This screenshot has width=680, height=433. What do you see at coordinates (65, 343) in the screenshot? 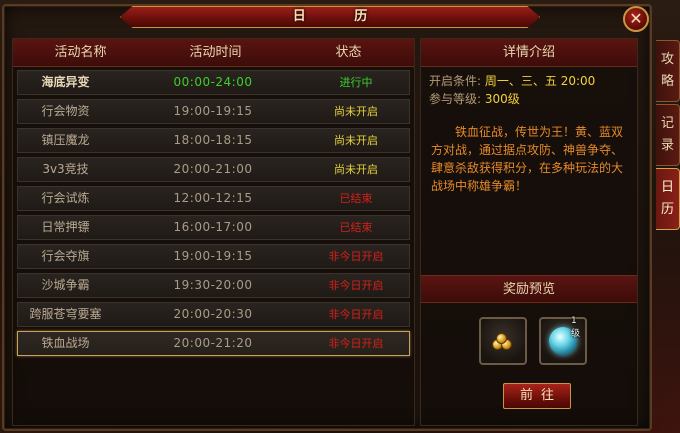
I see `activity-name: 铁血战场` at bounding box center [65, 343].